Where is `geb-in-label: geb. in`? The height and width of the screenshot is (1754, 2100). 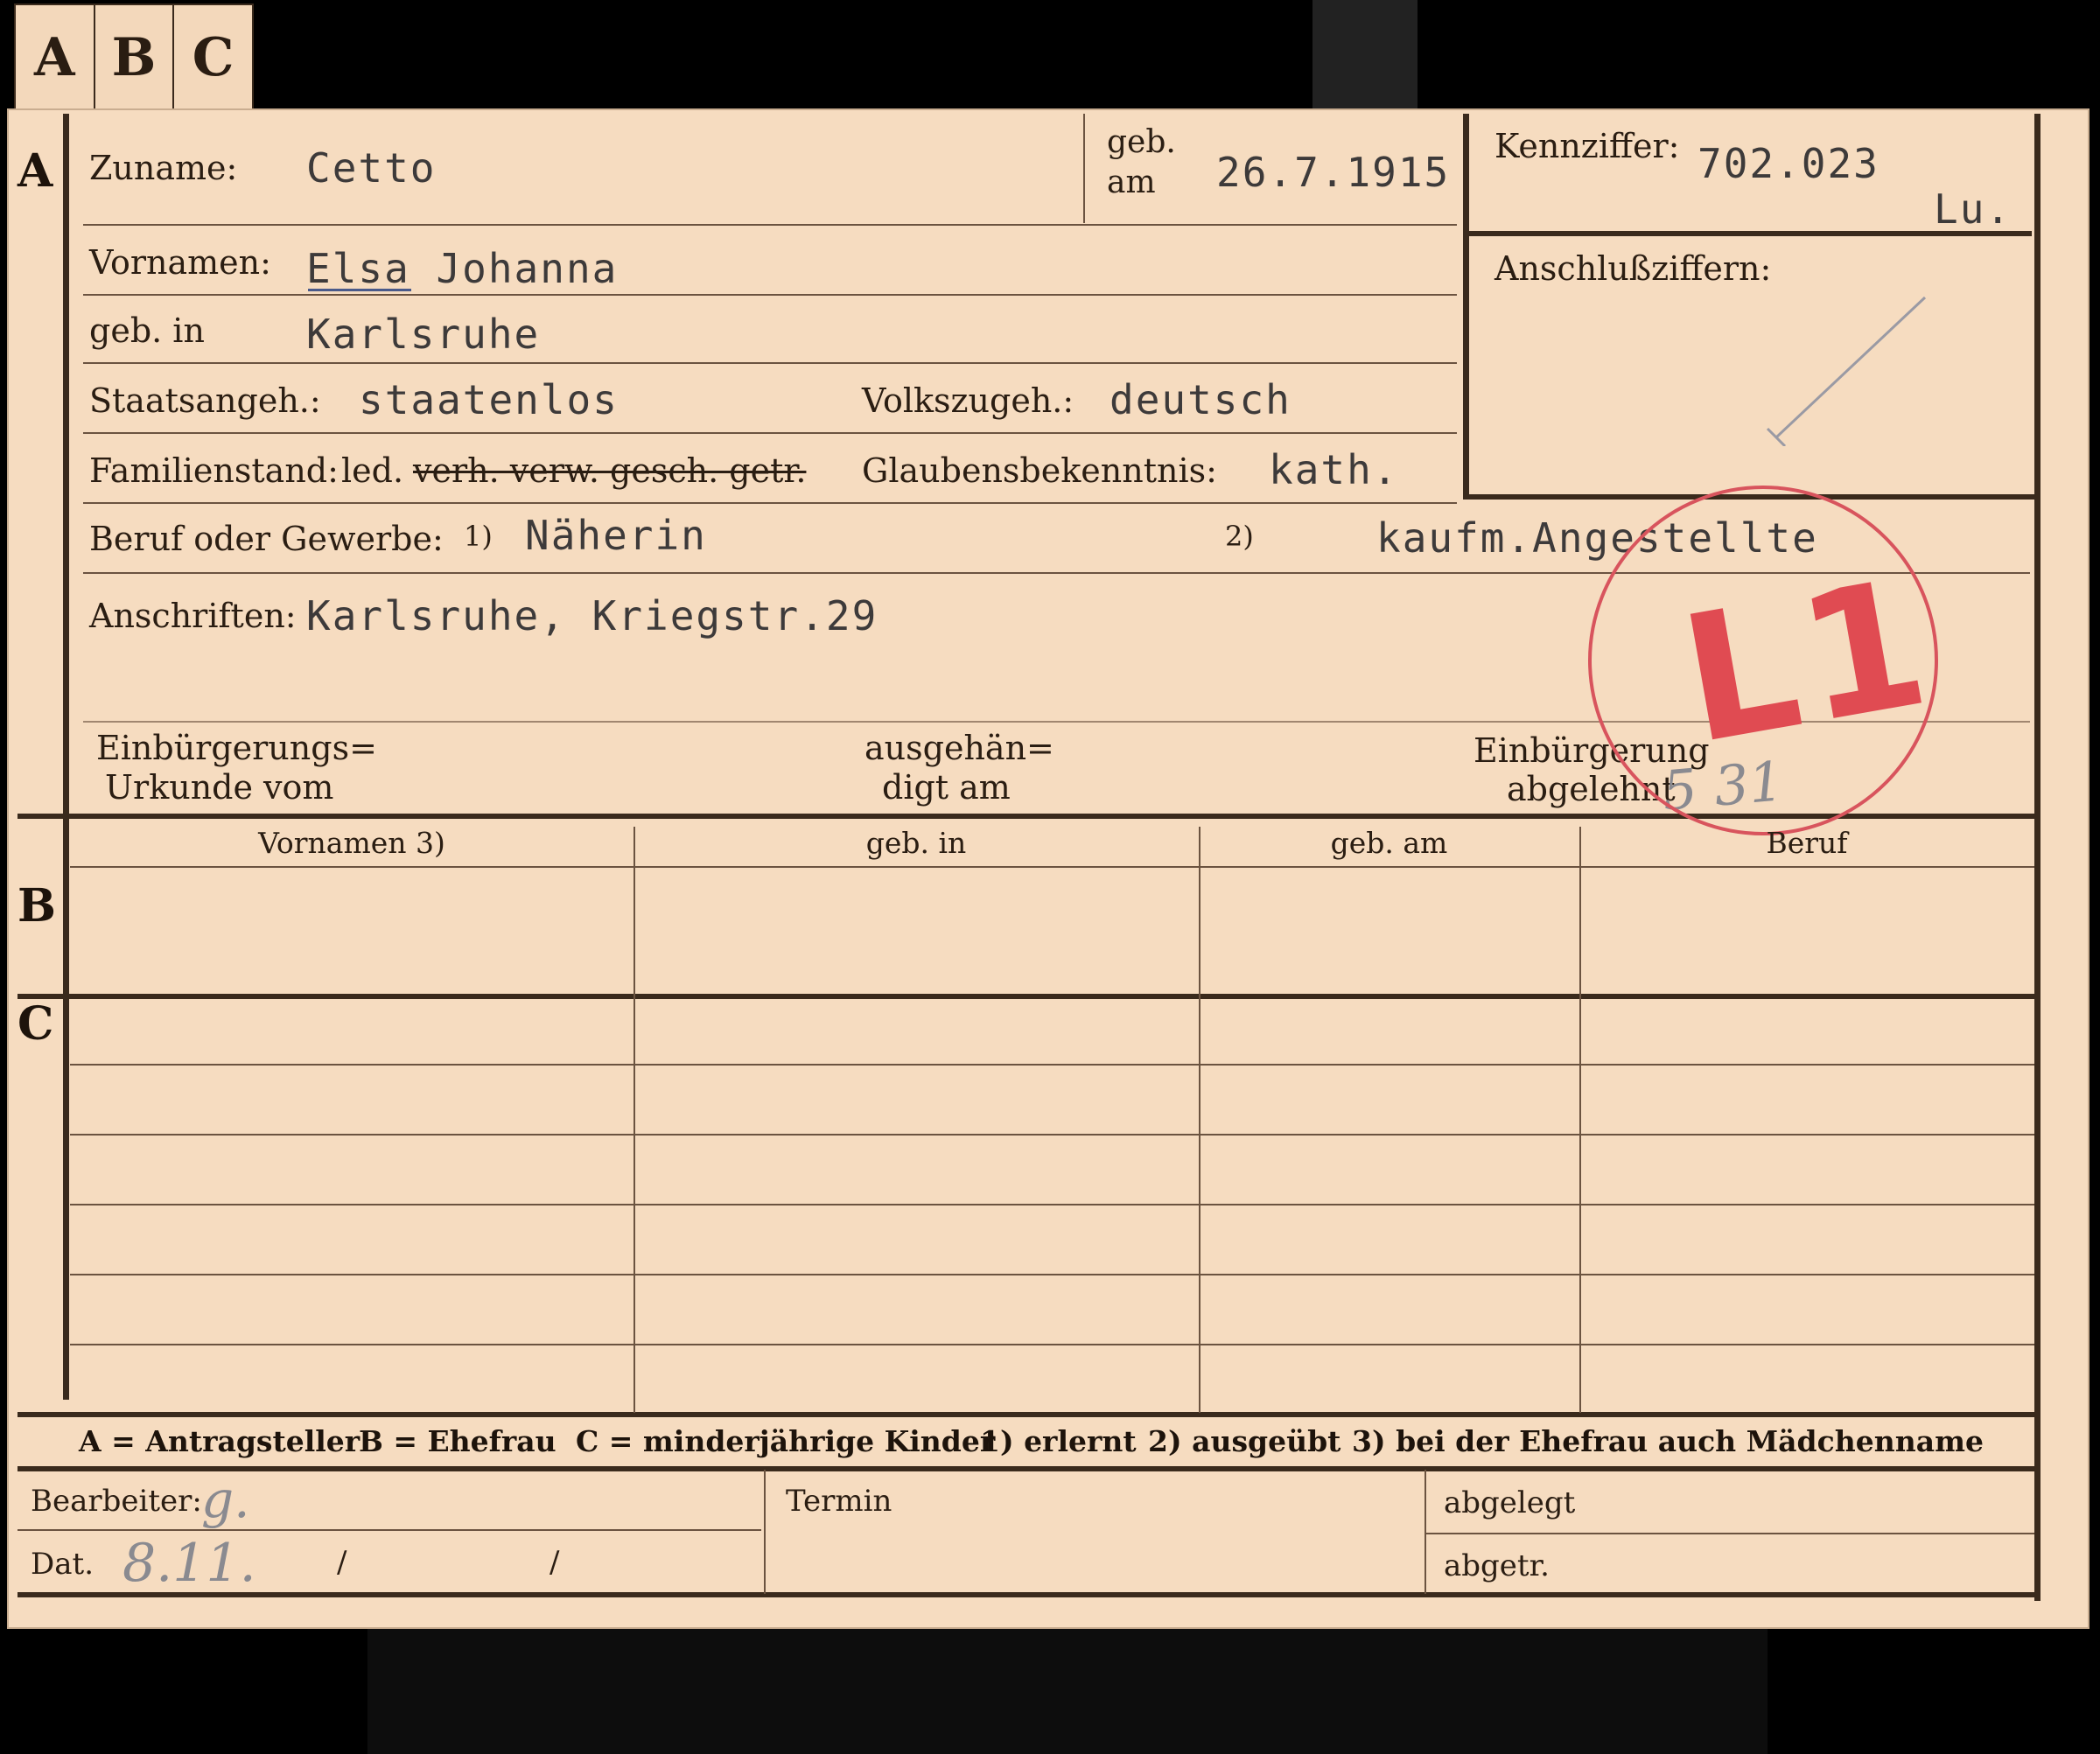
geb-in-label: geb. in is located at coordinates (147, 330).